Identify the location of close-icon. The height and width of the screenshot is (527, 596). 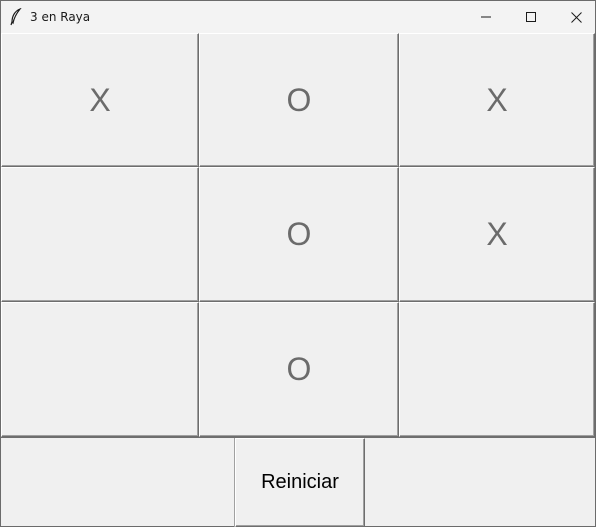
(576, 17).